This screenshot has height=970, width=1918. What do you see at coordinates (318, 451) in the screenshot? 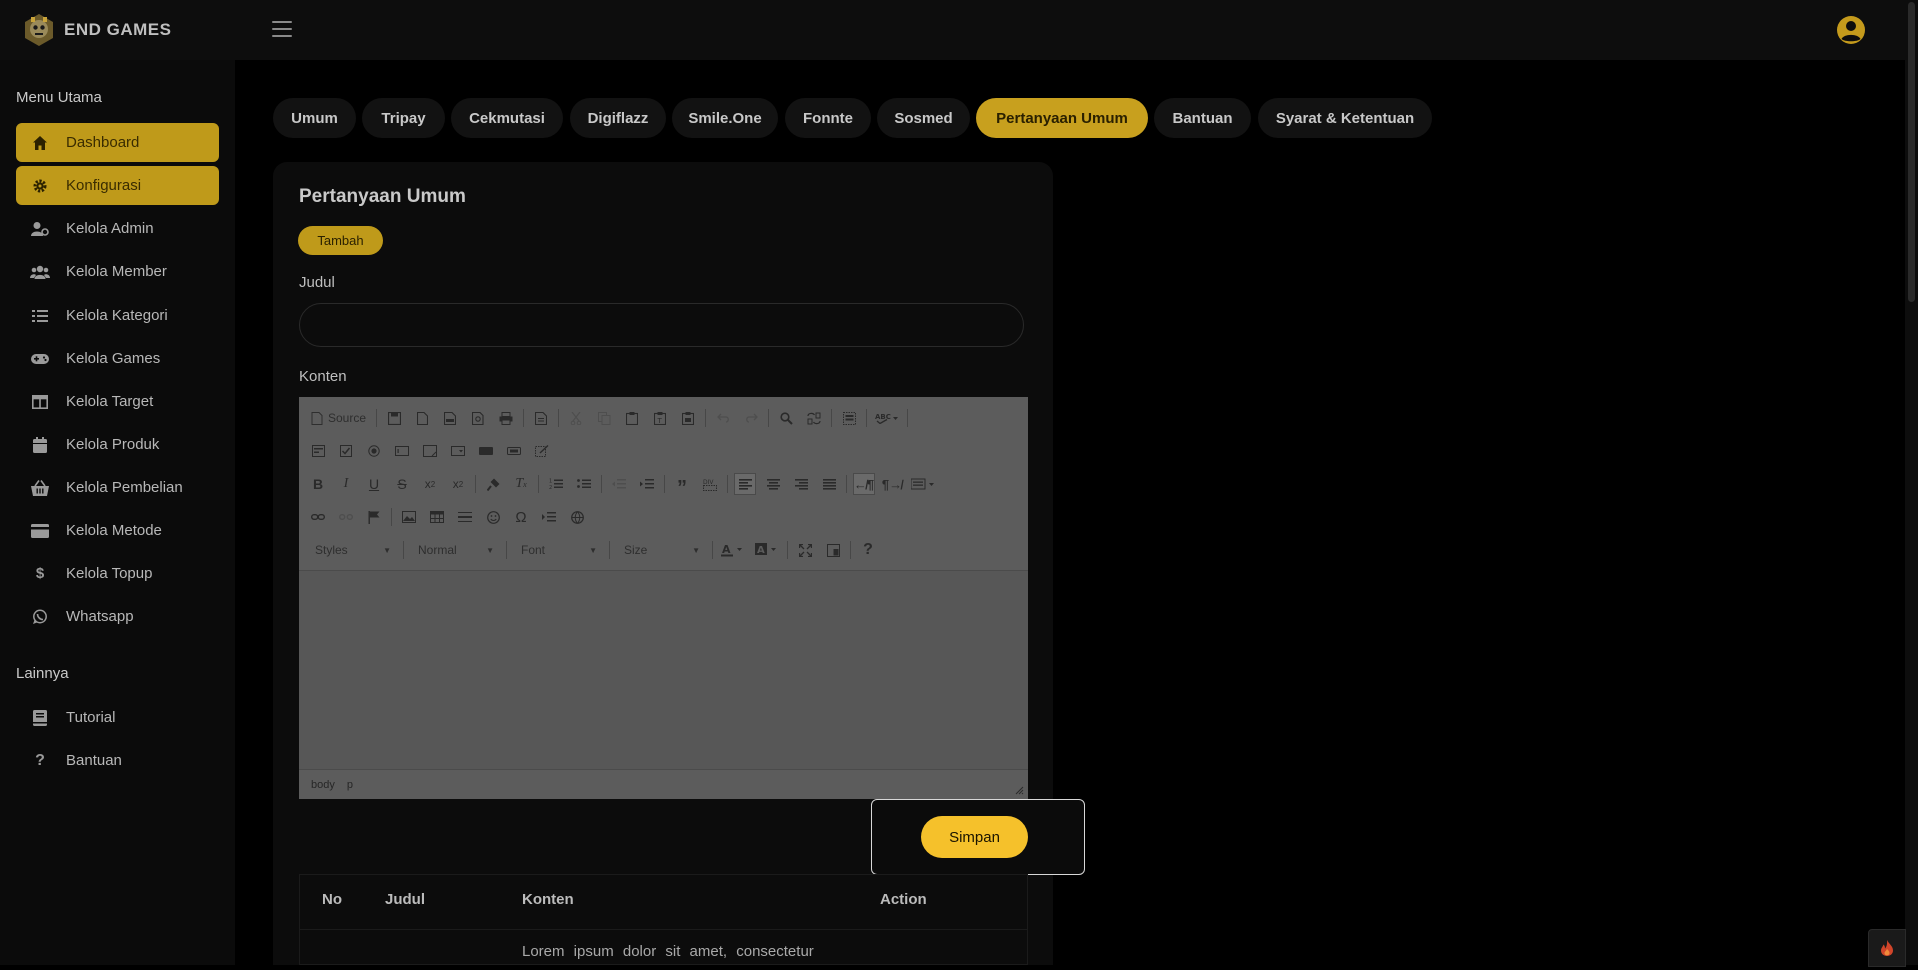
I see `form-icon` at bounding box center [318, 451].